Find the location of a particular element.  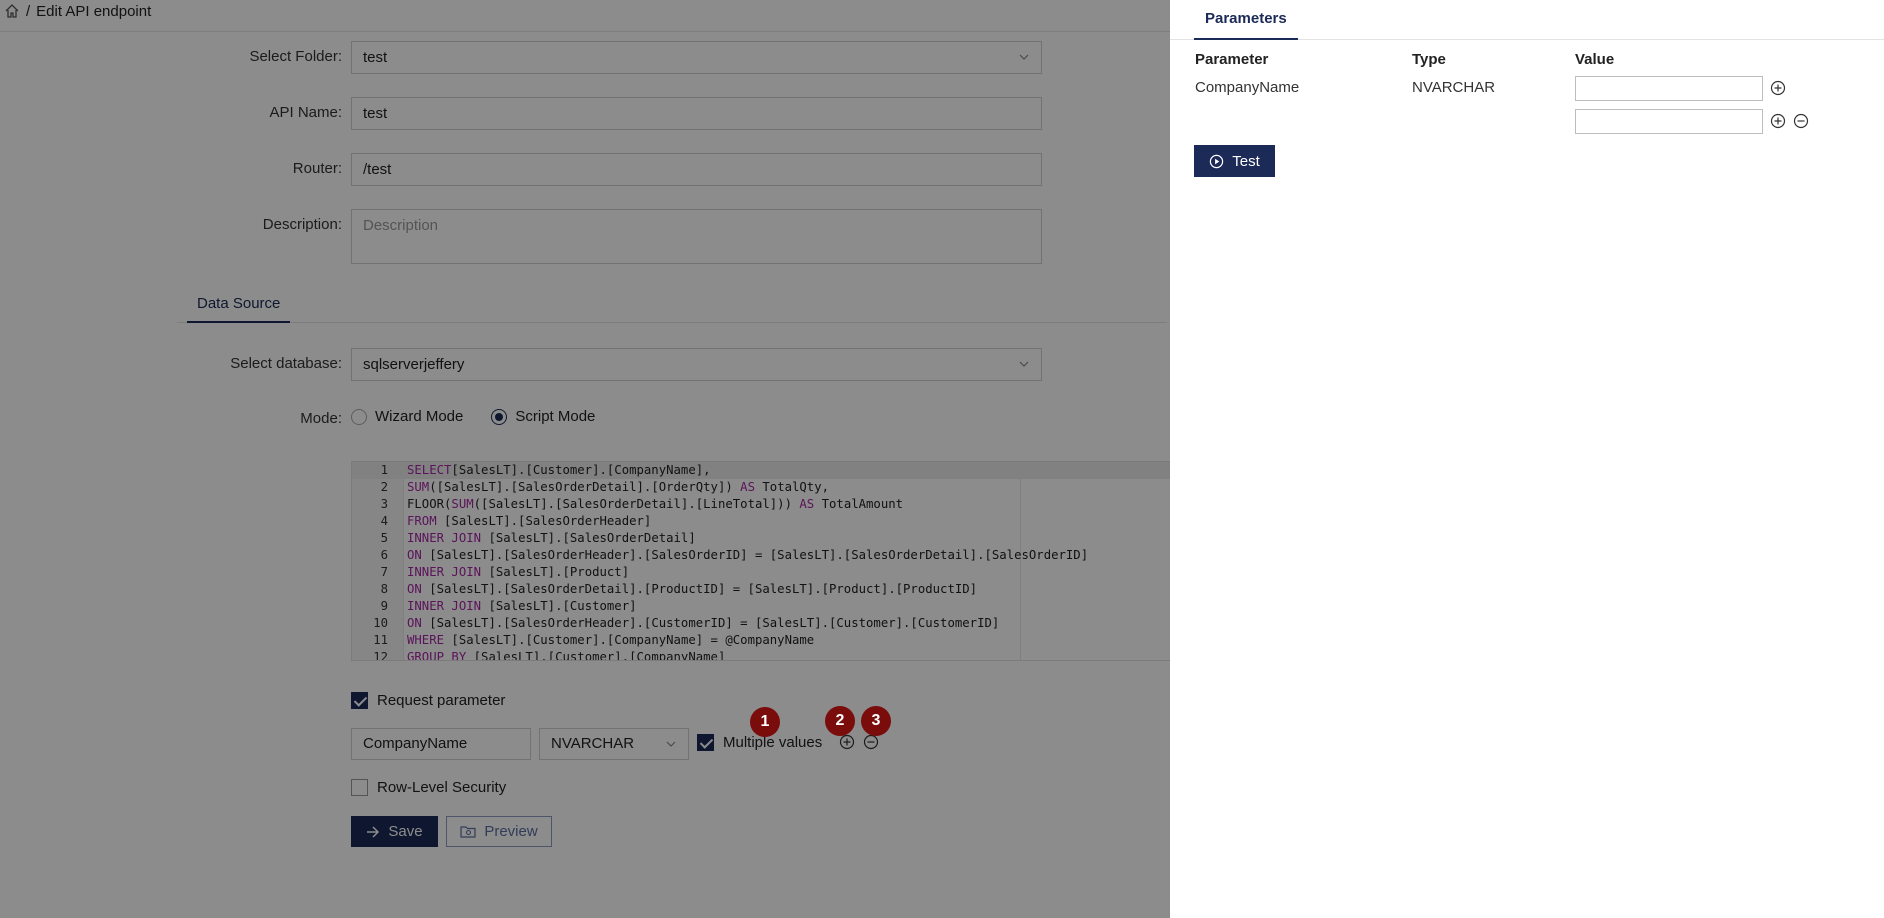

callout-badge: 2 is located at coordinates (840, 721).